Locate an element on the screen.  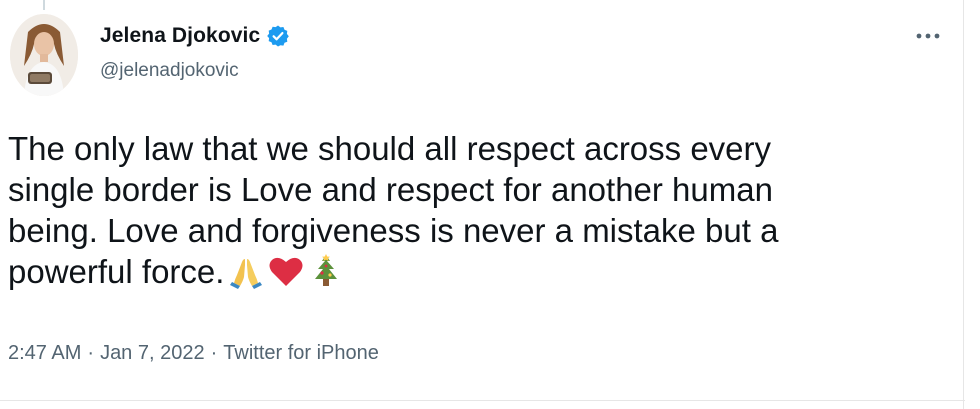
card-border-right is located at coordinates (963, 204).